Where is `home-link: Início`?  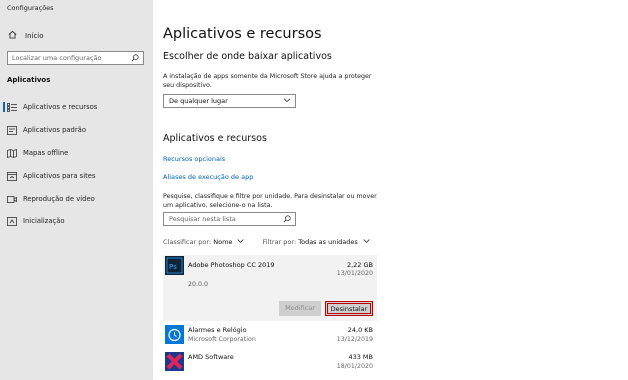 home-link: Início is located at coordinates (26, 35).